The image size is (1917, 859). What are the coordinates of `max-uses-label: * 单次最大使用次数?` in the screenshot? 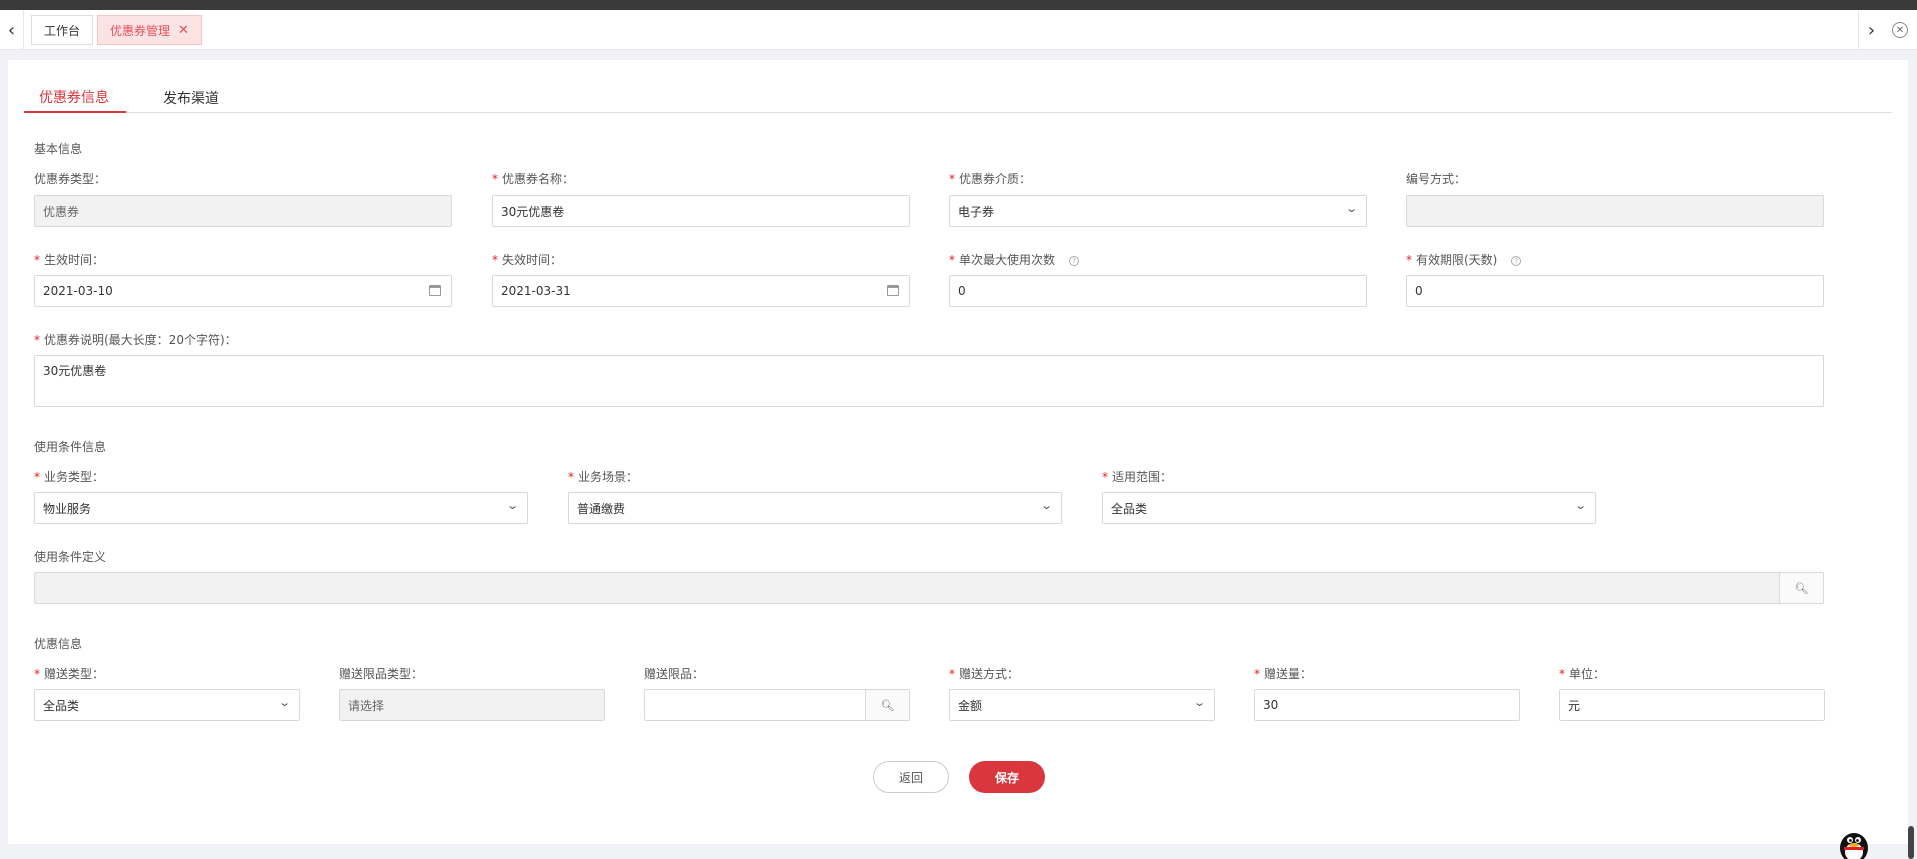 It's located at (1014, 259).